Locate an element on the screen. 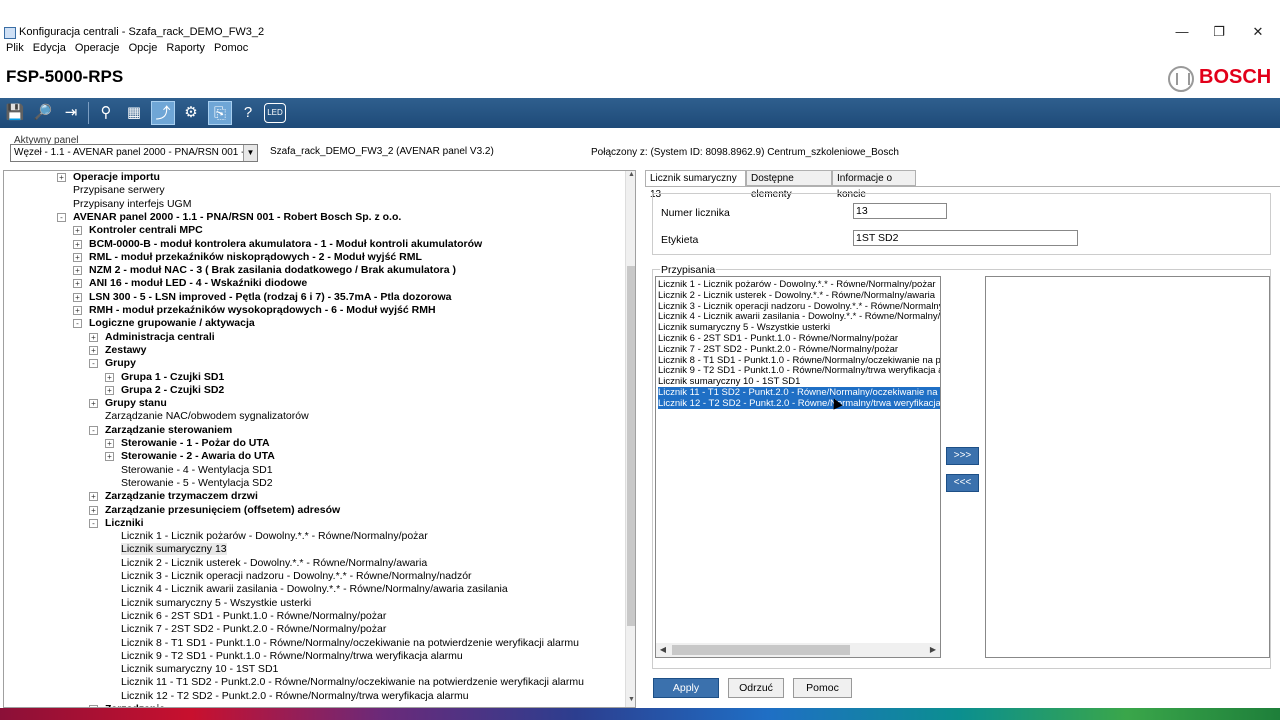  counter-number-field: 13 is located at coordinates (900, 211).